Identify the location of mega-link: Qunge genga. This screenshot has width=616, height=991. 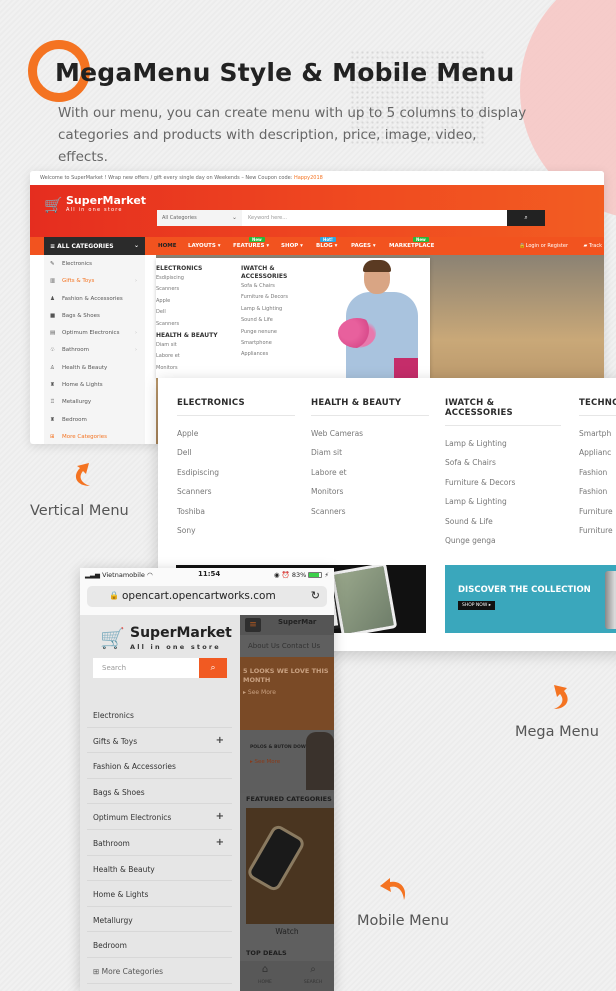
(503, 540).